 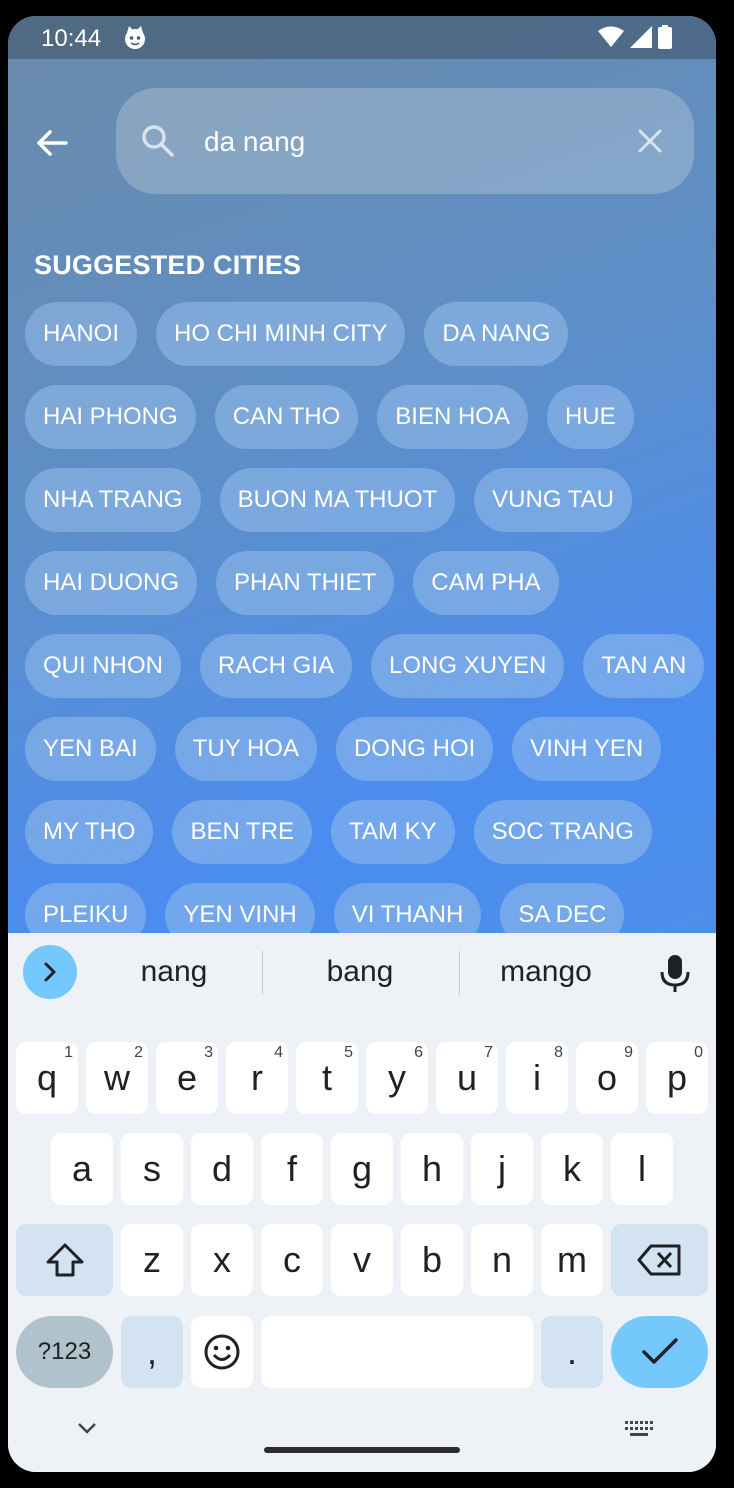 What do you see at coordinates (650, 141) in the screenshot?
I see `clear-icon` at bounding box center [650, 141].